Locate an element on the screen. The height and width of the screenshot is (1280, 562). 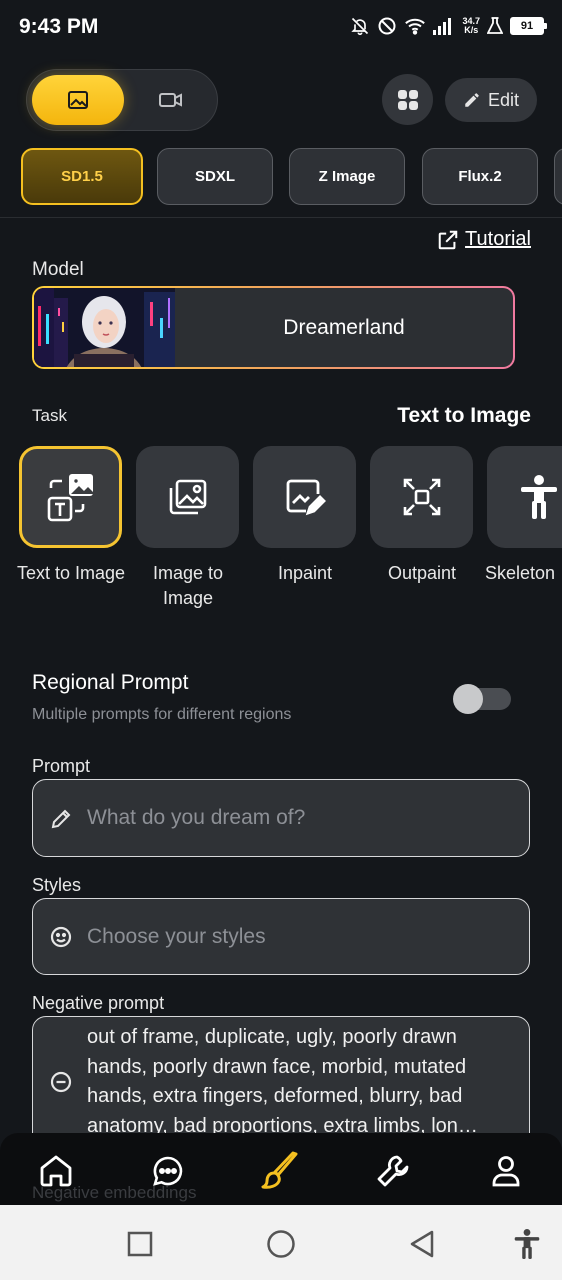
model-thumbnail is located at coordinates (104, 327).